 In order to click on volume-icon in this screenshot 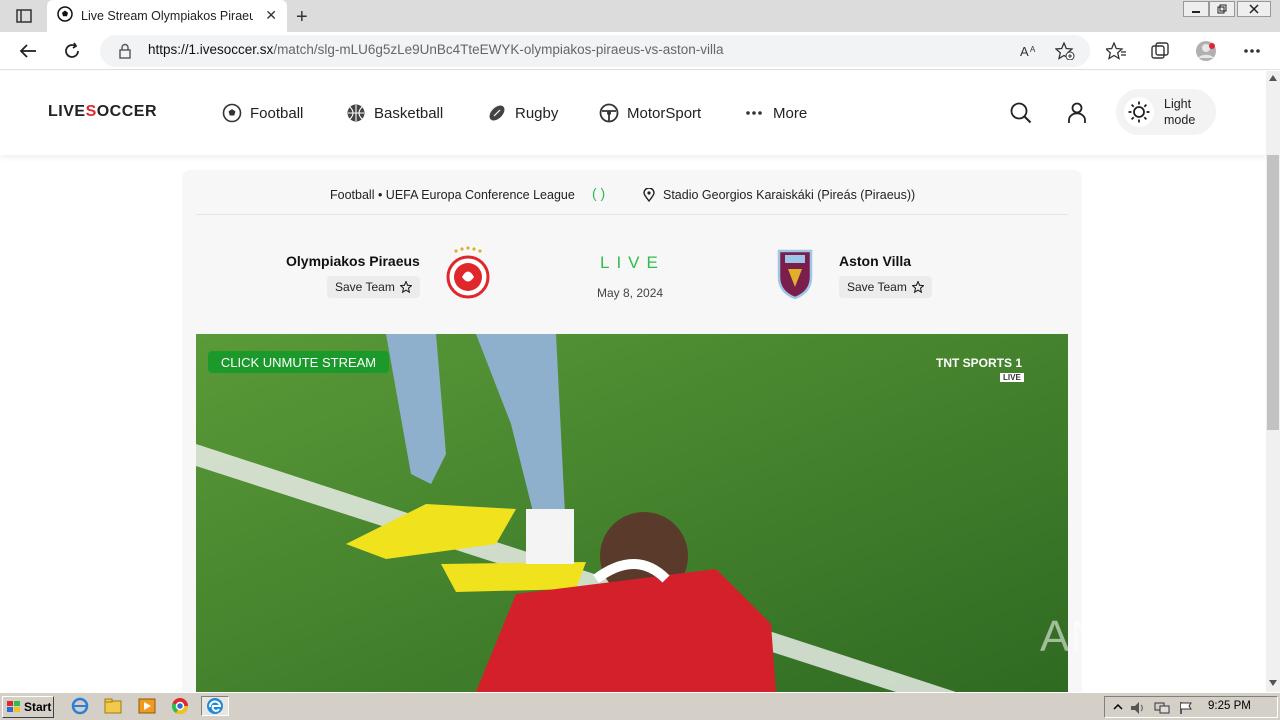, I will do `click(1138, 708)`.